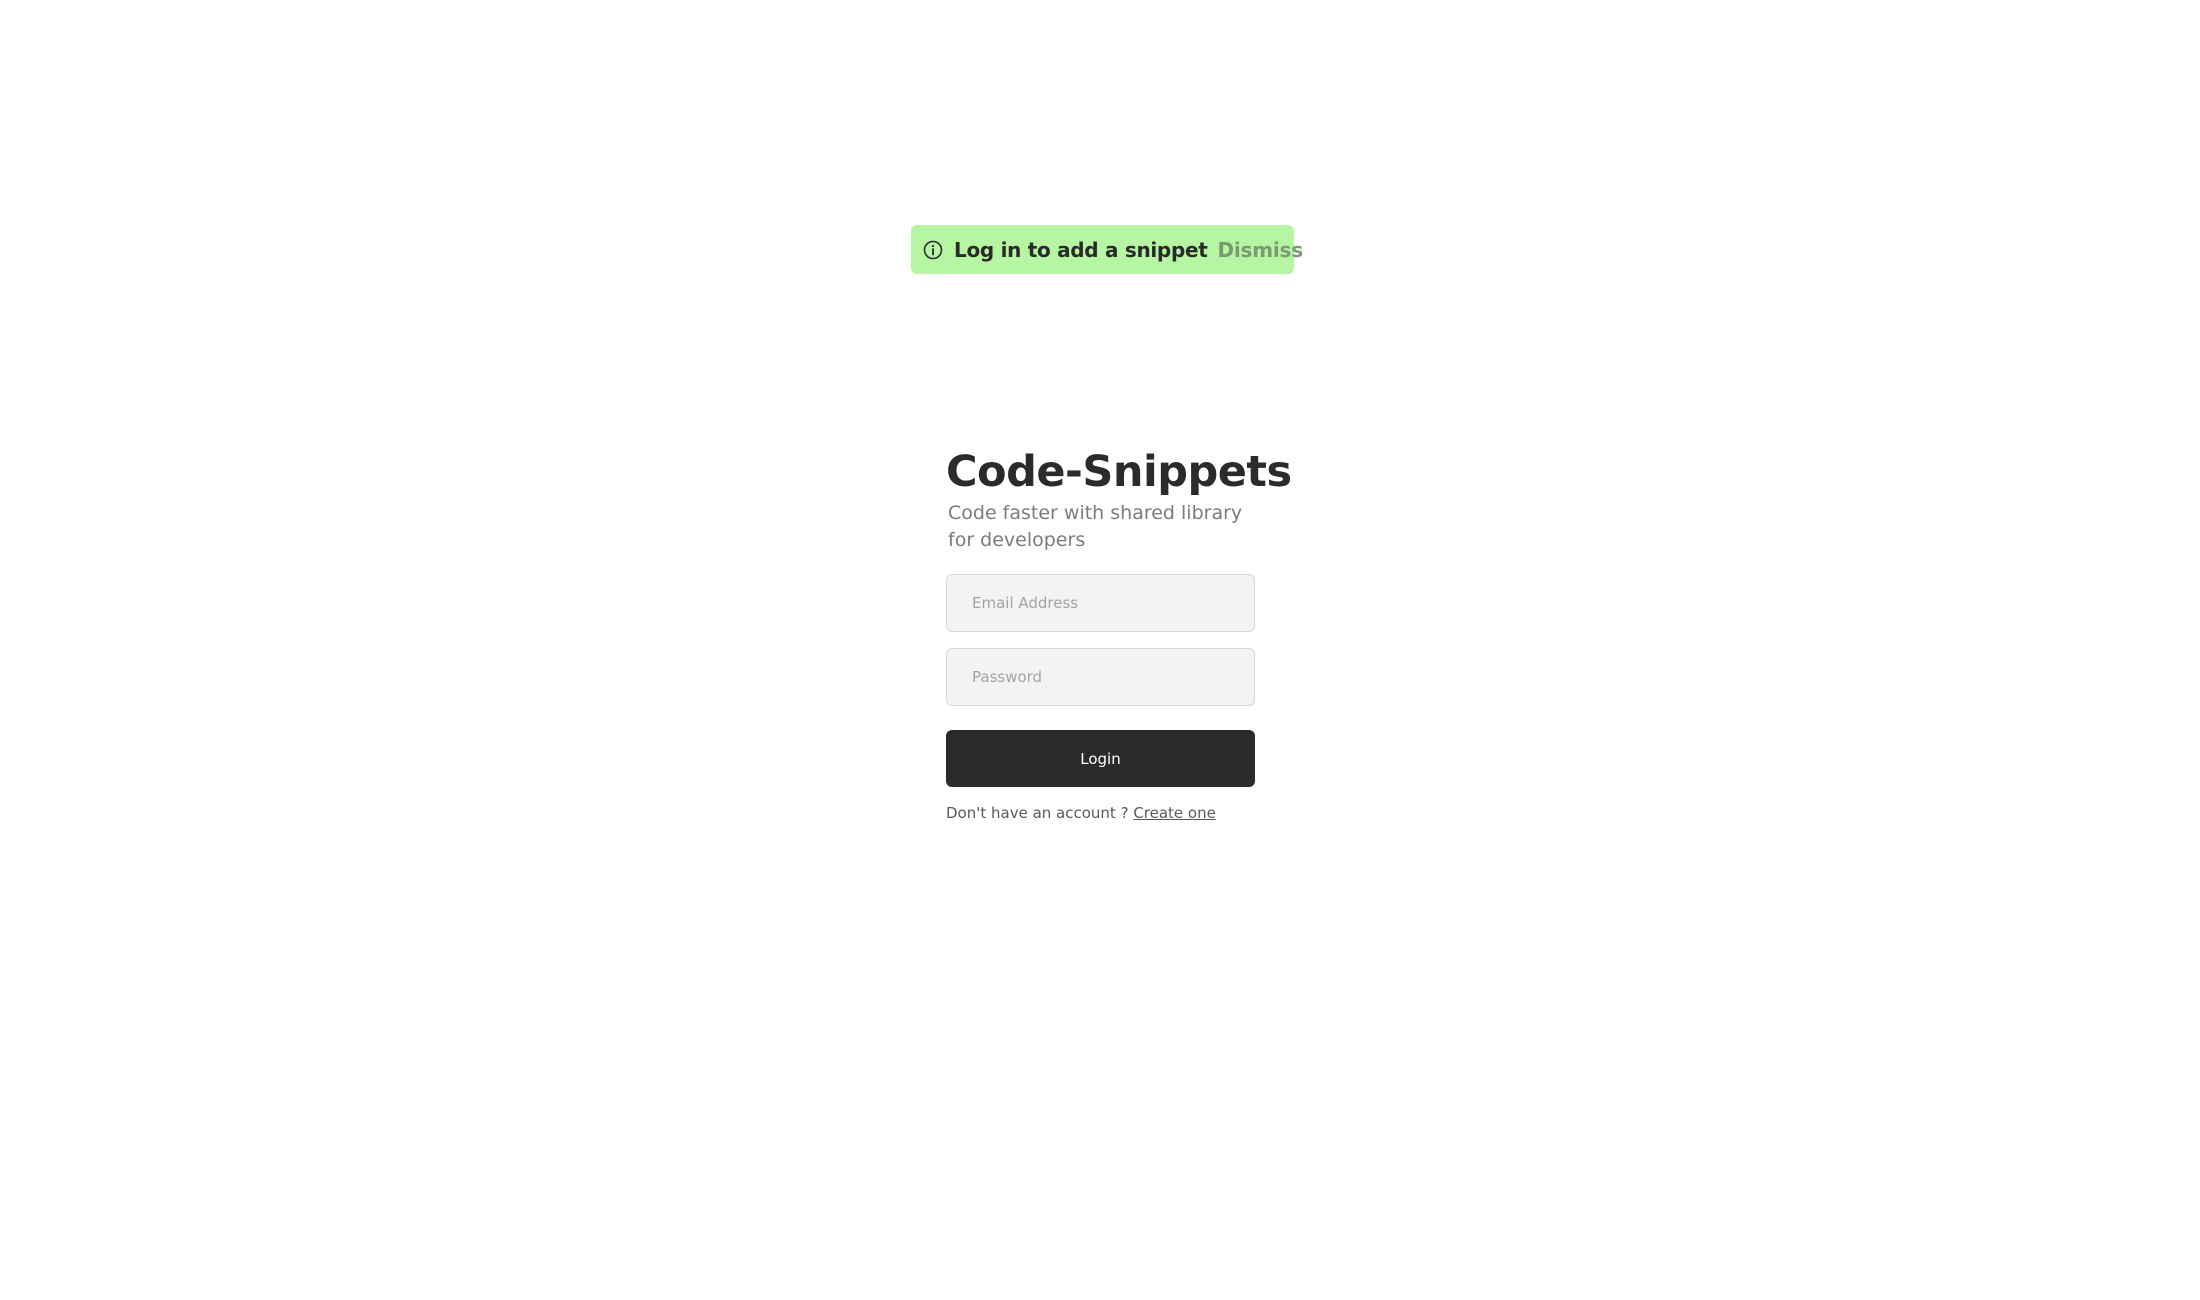  What do you see at coordinates (1040, 813) in the screenshot?
I see `signup-prompt: Don't have an account ?` at bounding box center [1040, 813].